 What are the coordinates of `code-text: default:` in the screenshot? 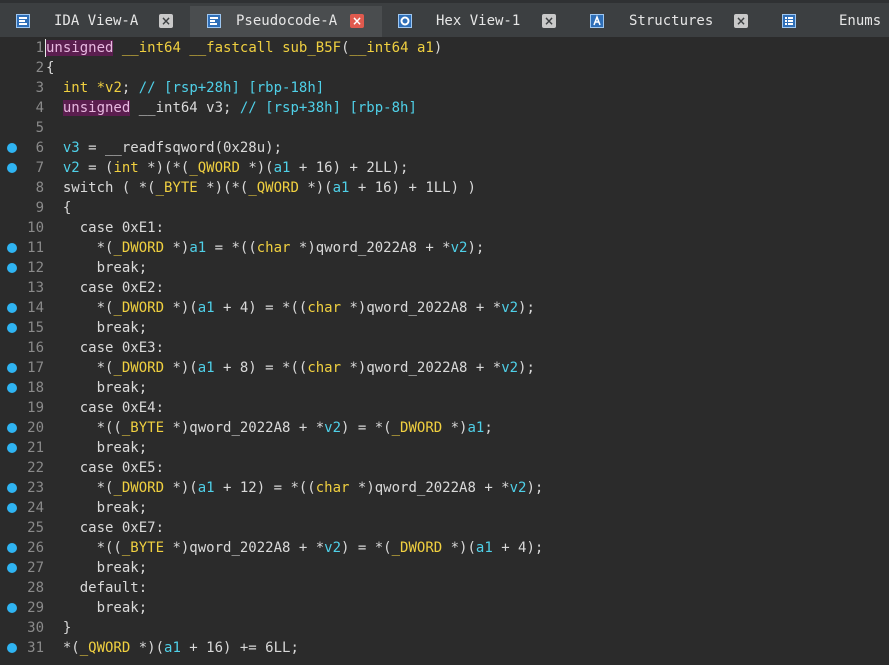 It's located at (96, 588).